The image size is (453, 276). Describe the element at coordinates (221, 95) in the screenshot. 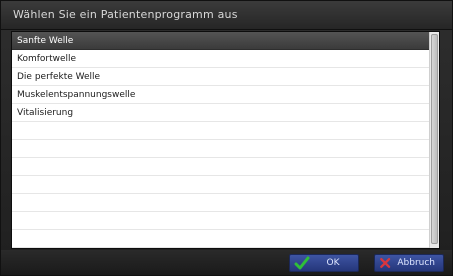

I see `program-list-item: Muskelentspannungswelle` at that location.